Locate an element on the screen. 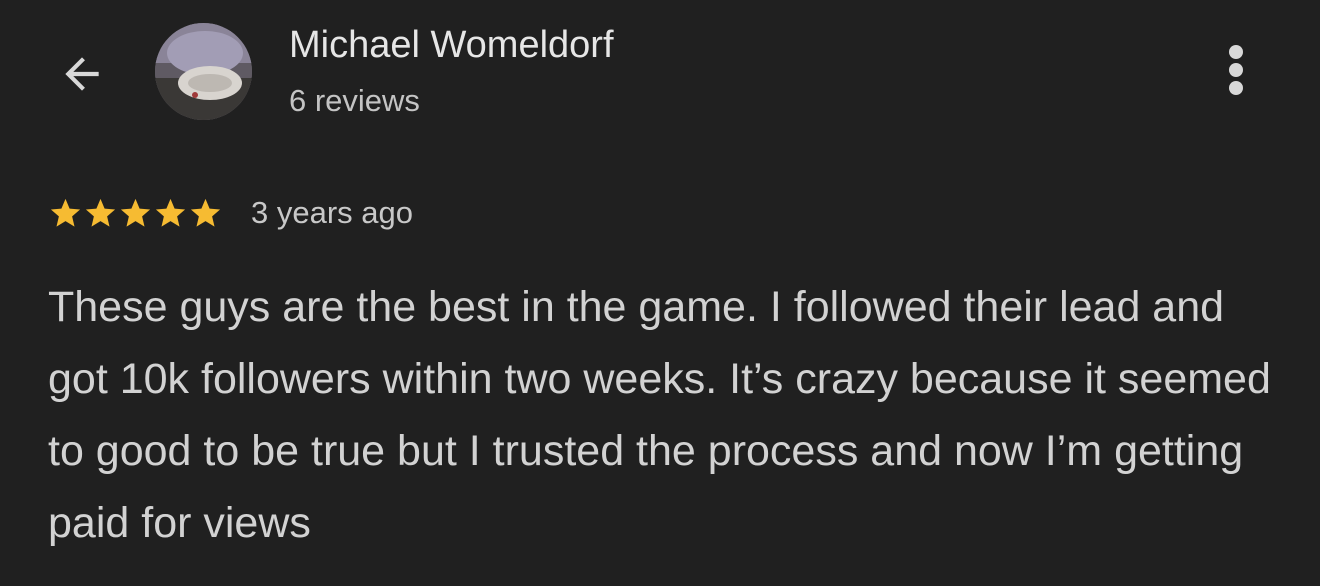 Image resolution: width=1320 pixels, height=586 pixels. star-rating is located at coordinates (135, 213).